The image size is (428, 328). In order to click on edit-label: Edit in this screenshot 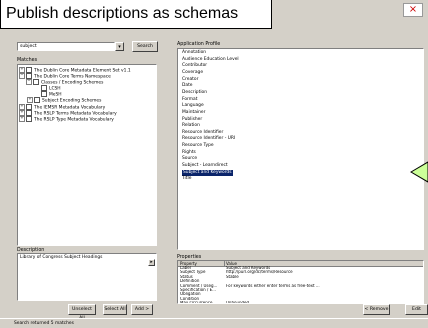, I will do `click(416, 309)`.